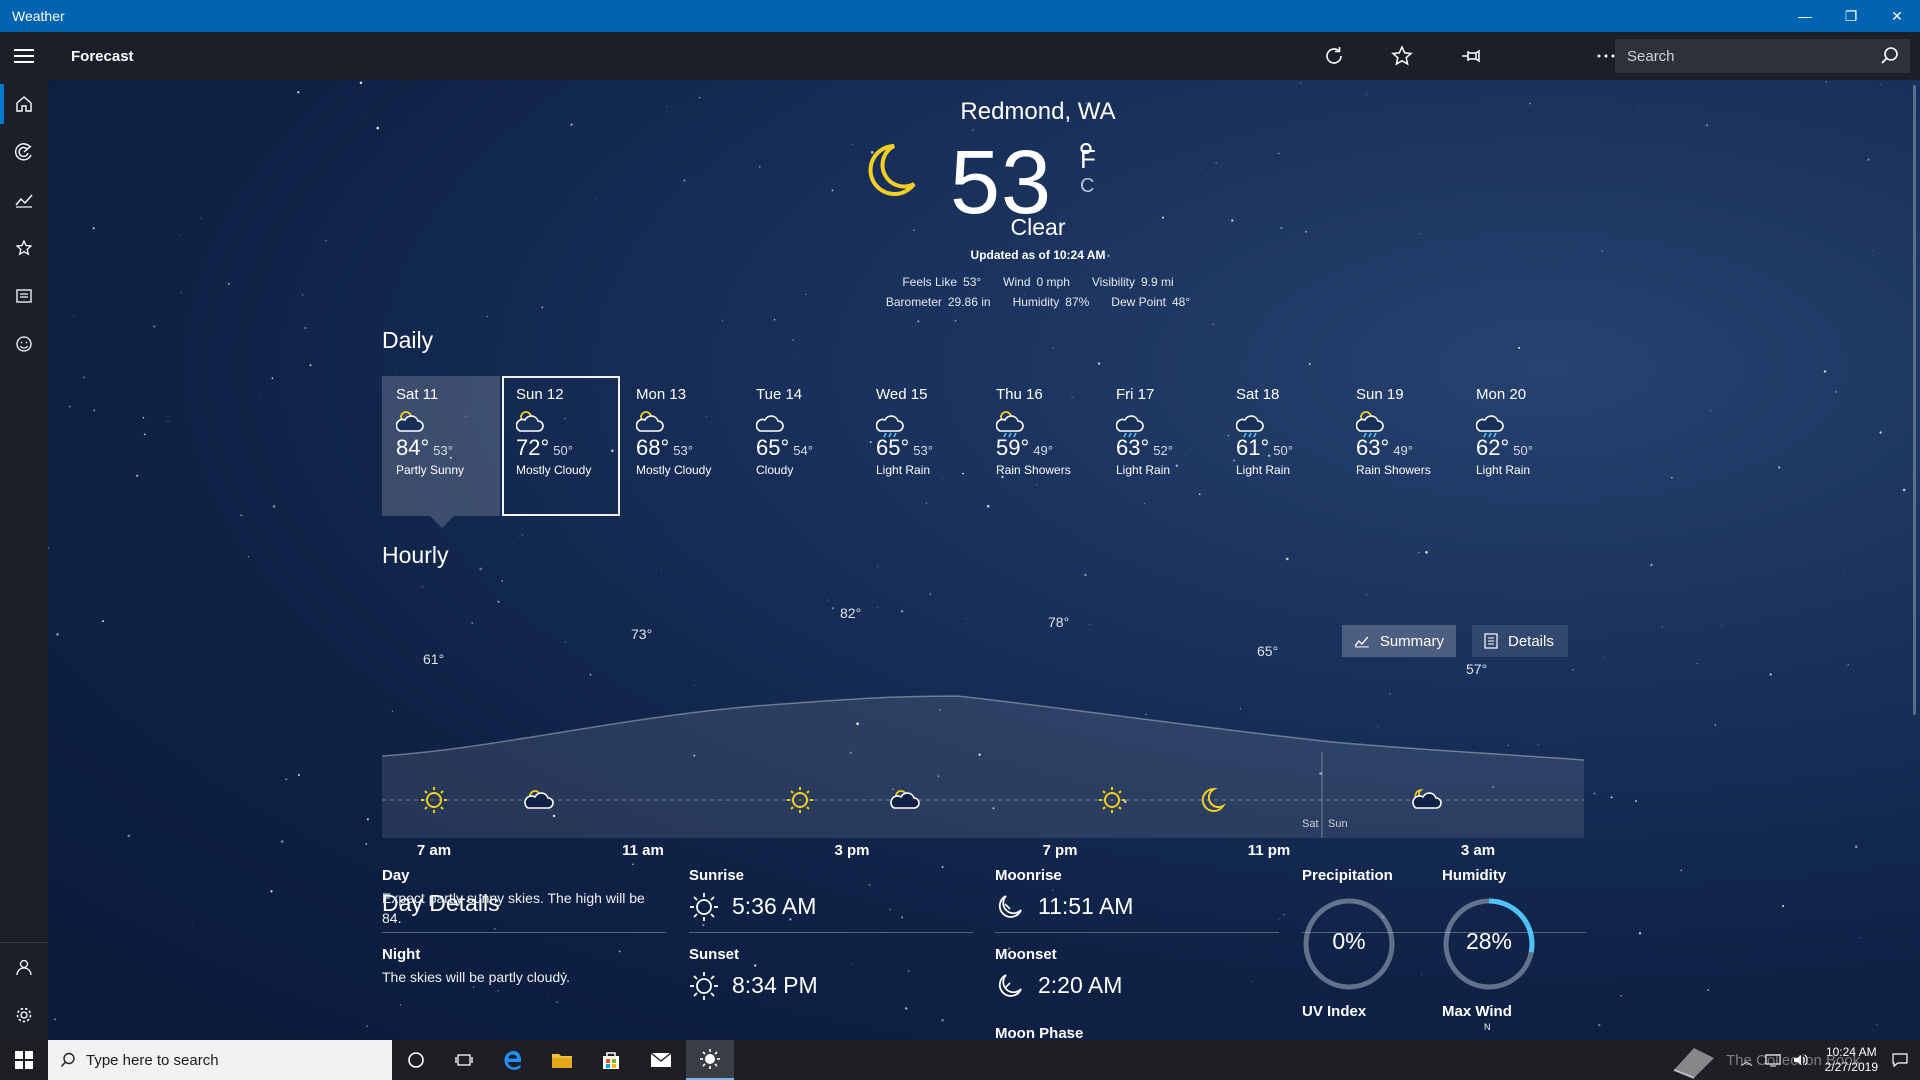 The image size is (1920, 1080). I want to click on daily-forecast-day: Thu 16 59° 49° Rain Showers, so click(1041, 446).